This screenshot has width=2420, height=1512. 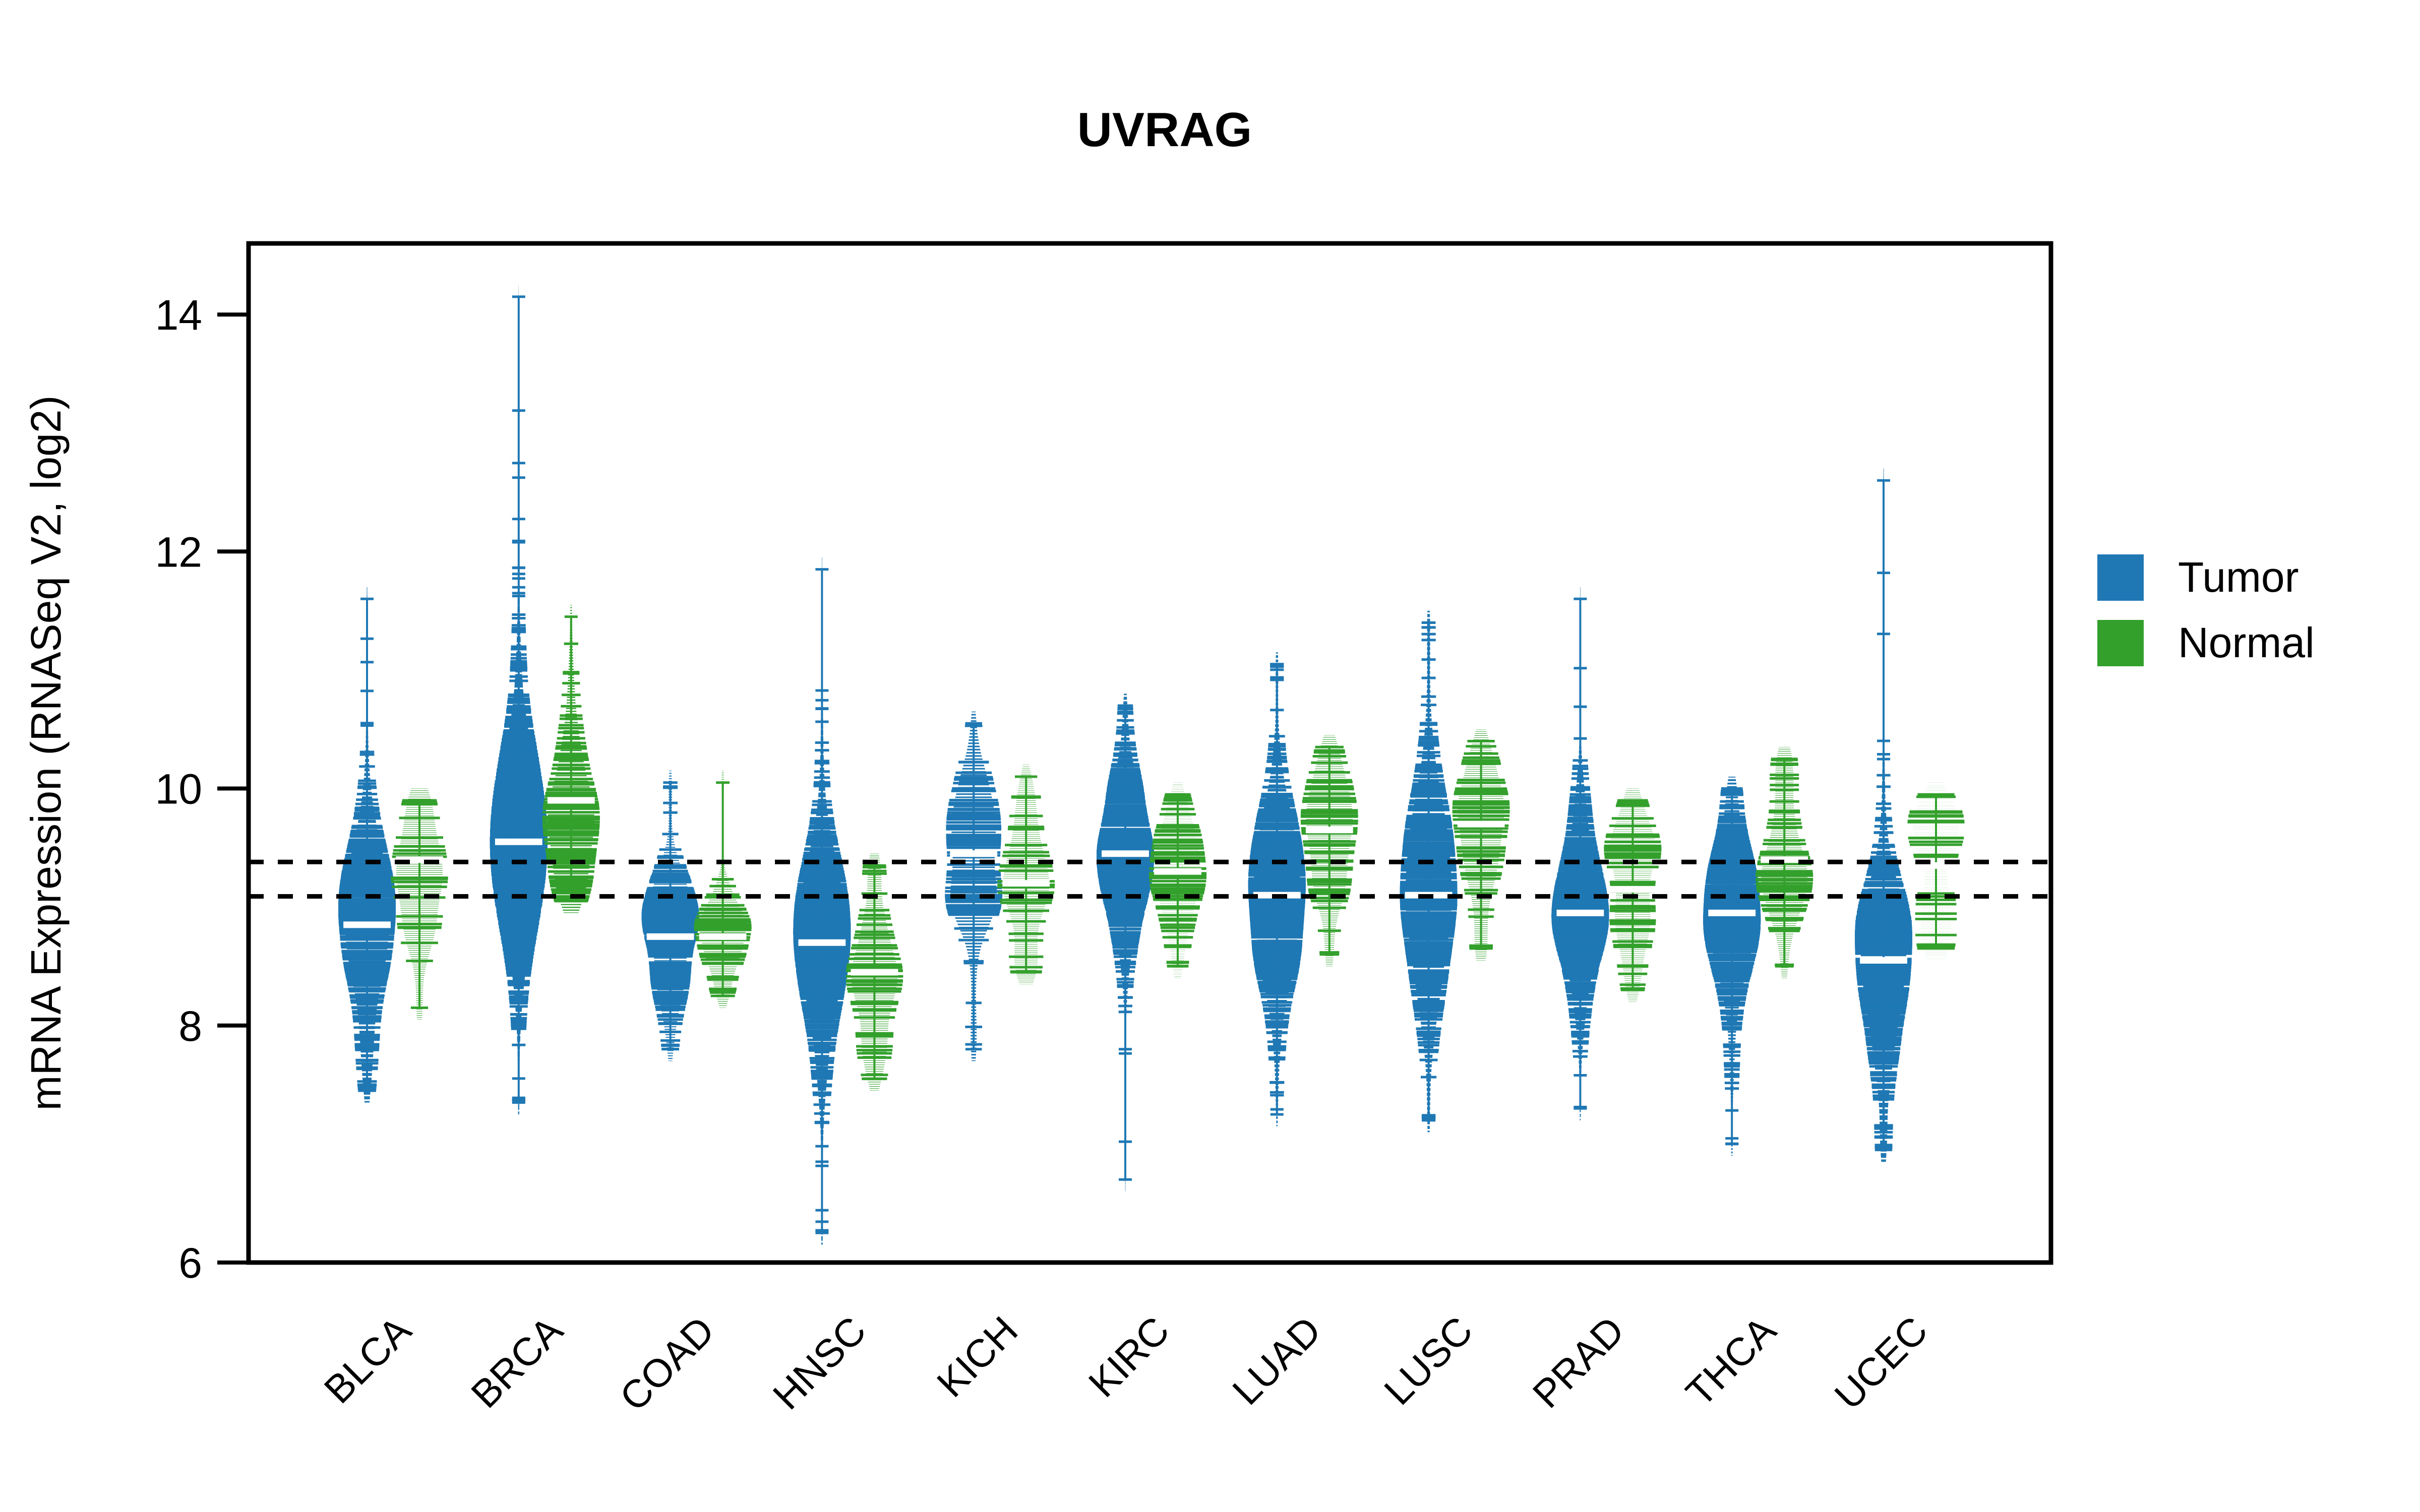 What do you see at coordinates (2120, 643) in the screenshot?
I see `legend-swatch-normal` at bounding box center [2120, 643].